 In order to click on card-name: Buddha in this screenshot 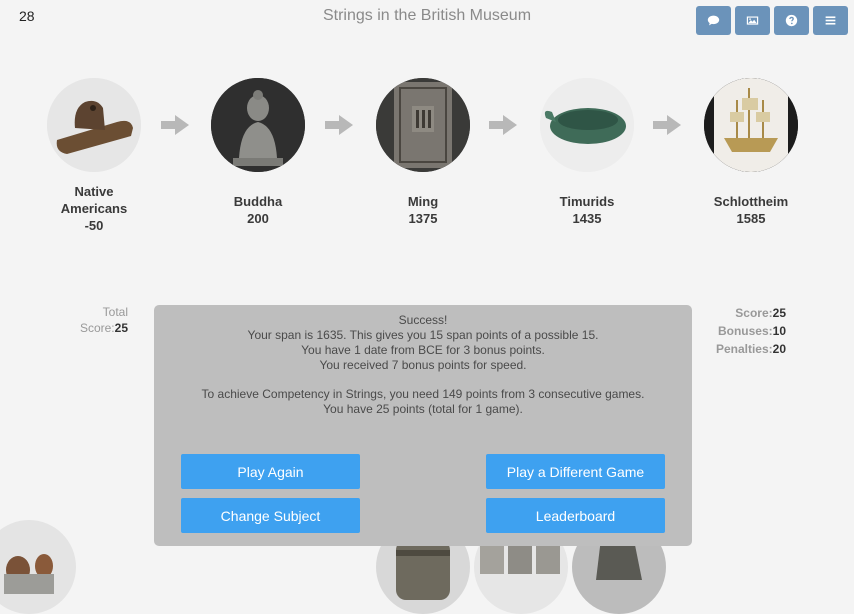, I will do `click(258, 201)`.